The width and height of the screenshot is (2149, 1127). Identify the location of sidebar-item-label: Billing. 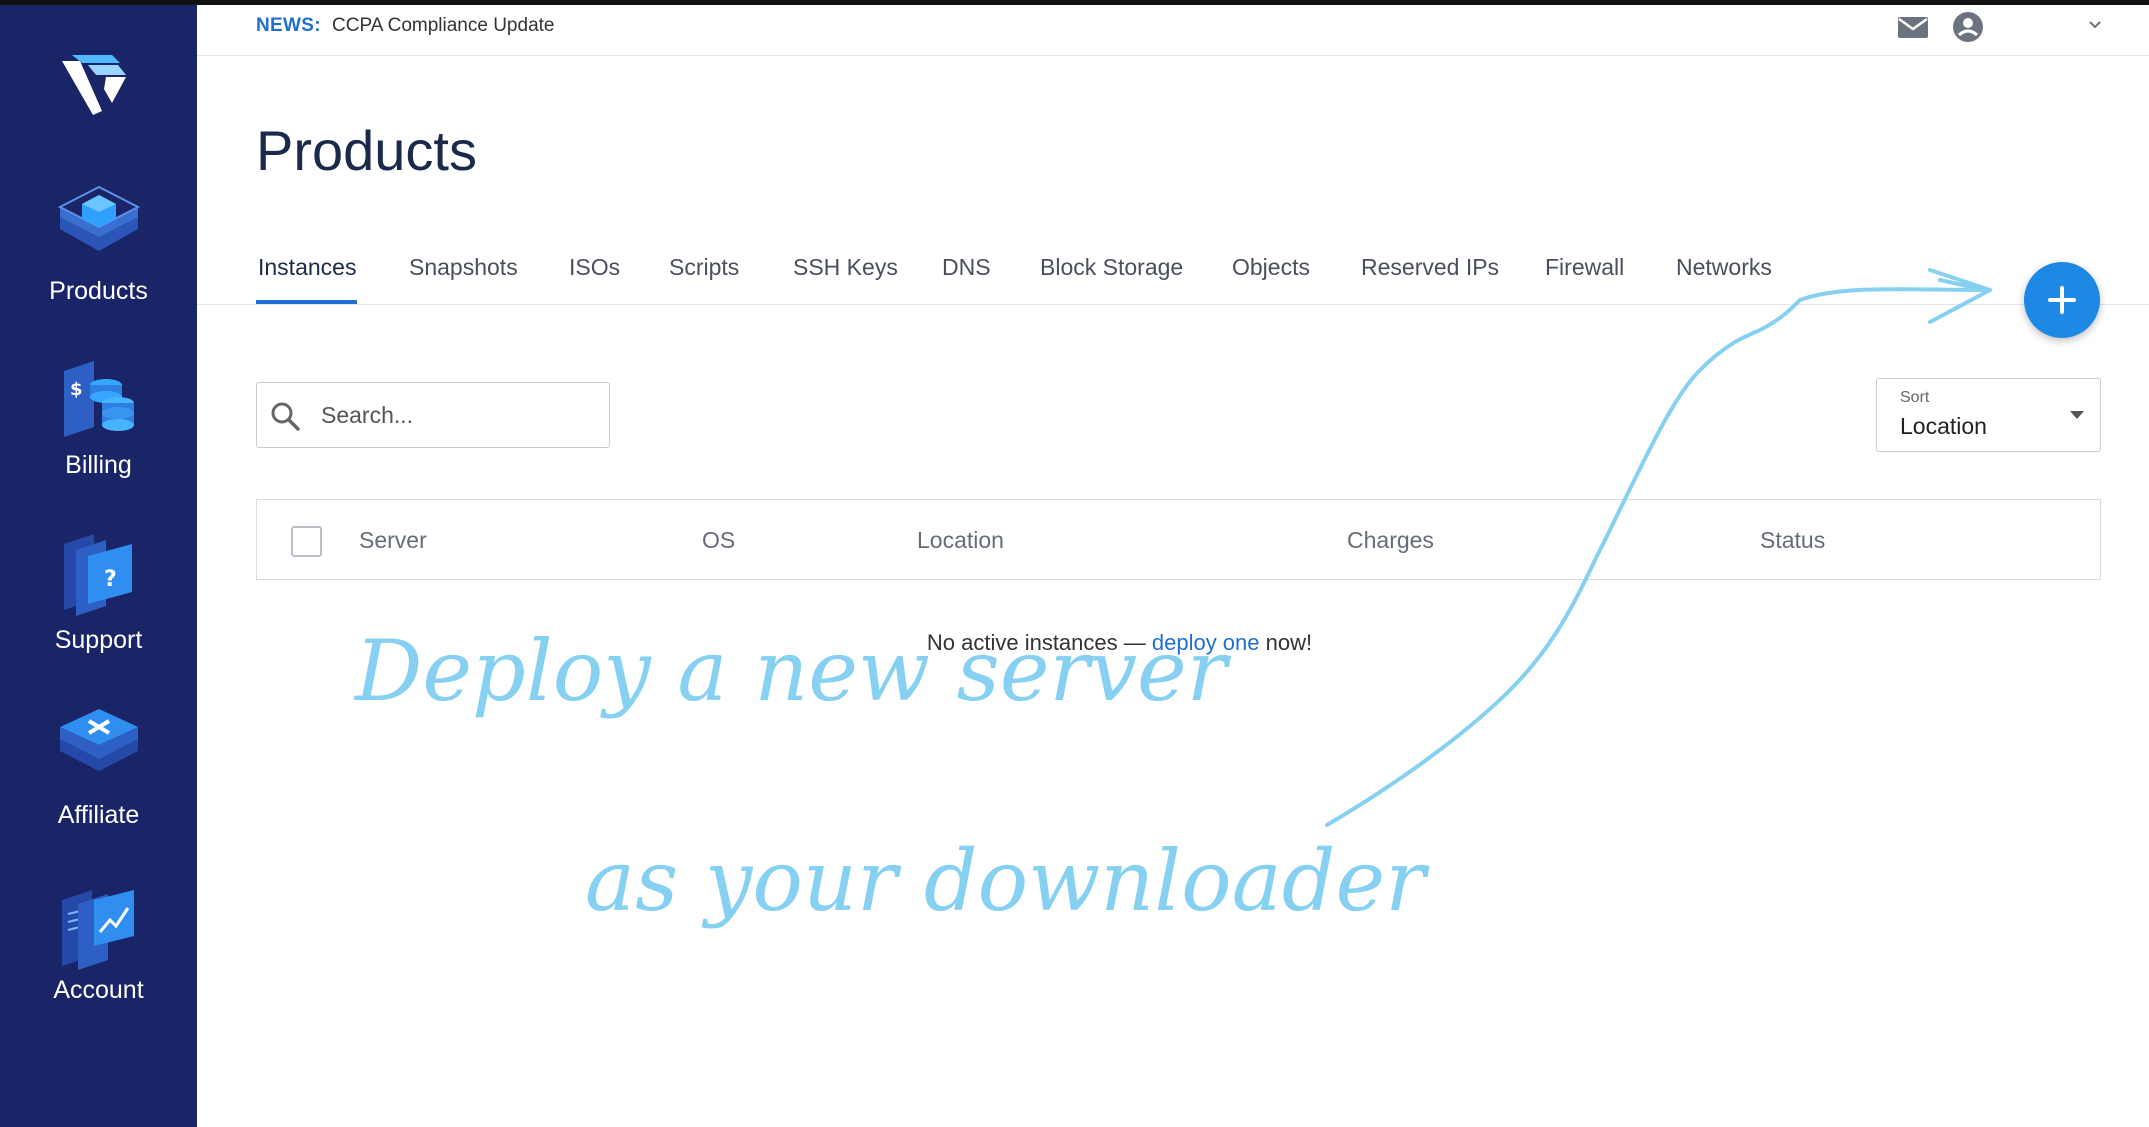
(98, 465).